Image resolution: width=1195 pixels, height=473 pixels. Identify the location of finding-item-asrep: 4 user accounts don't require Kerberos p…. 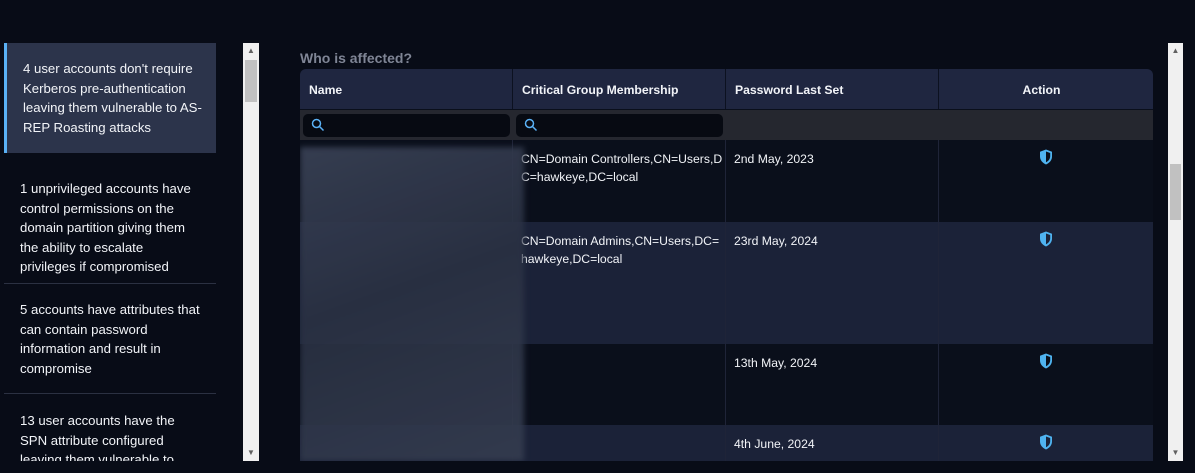
(110, 98).